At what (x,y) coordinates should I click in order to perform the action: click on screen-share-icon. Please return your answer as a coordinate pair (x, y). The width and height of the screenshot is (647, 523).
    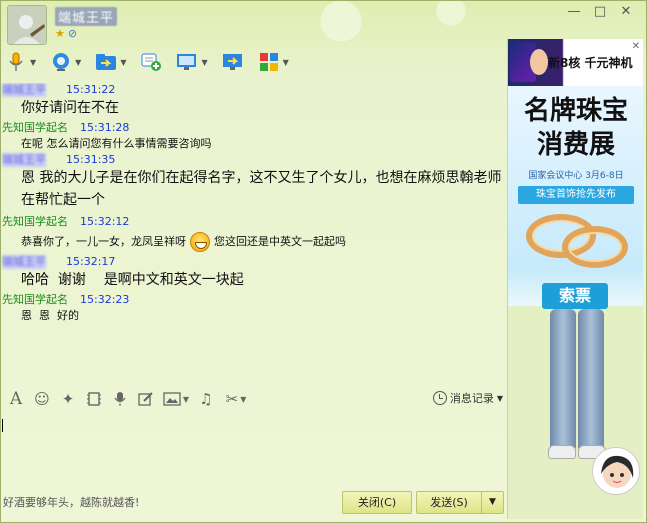
    Looking at the image, I should click on (187, 62).